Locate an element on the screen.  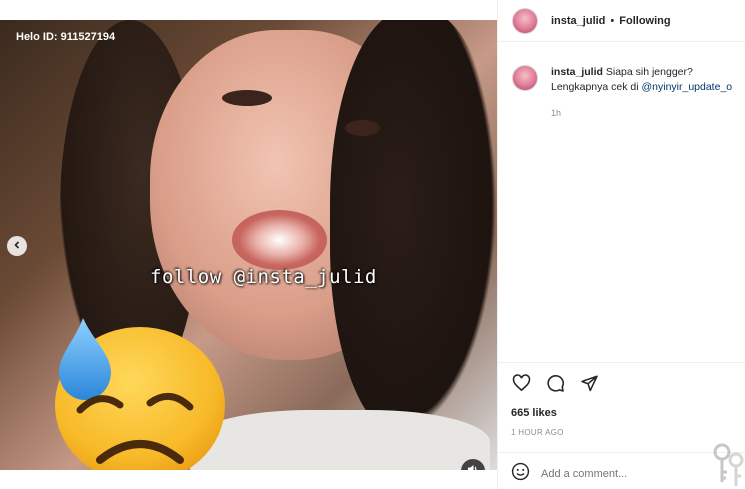
comment-button is located at coordinates (555, 383).